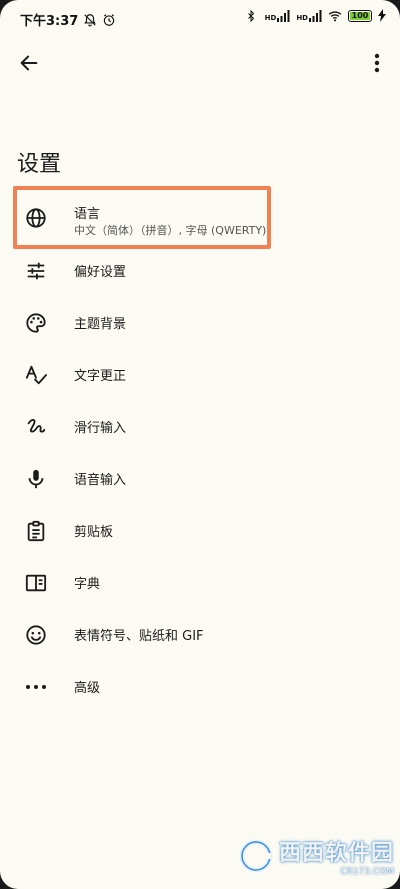 The height and width of the screenshot is (889, 400). Describe the element at coordinates (90, 20) in the screenshot. I see `notifications-off-icon` at that location.